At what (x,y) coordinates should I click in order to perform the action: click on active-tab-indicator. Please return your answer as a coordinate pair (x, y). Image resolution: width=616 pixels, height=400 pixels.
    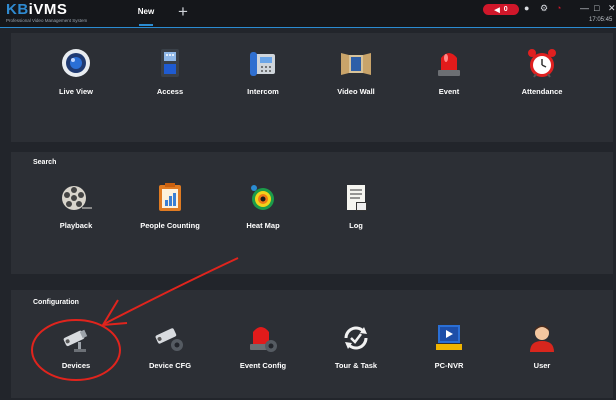
    Looking at the image, I should click on (146, 25).